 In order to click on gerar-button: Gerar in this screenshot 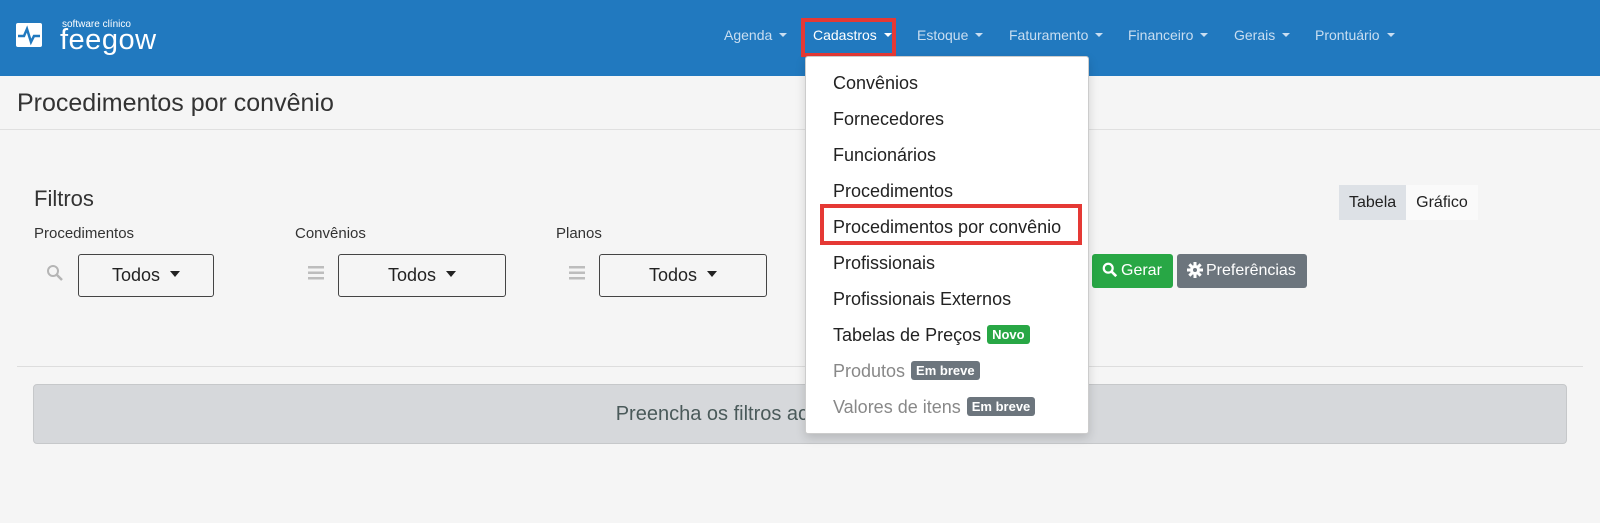, I will do `click(1132, 271)`.